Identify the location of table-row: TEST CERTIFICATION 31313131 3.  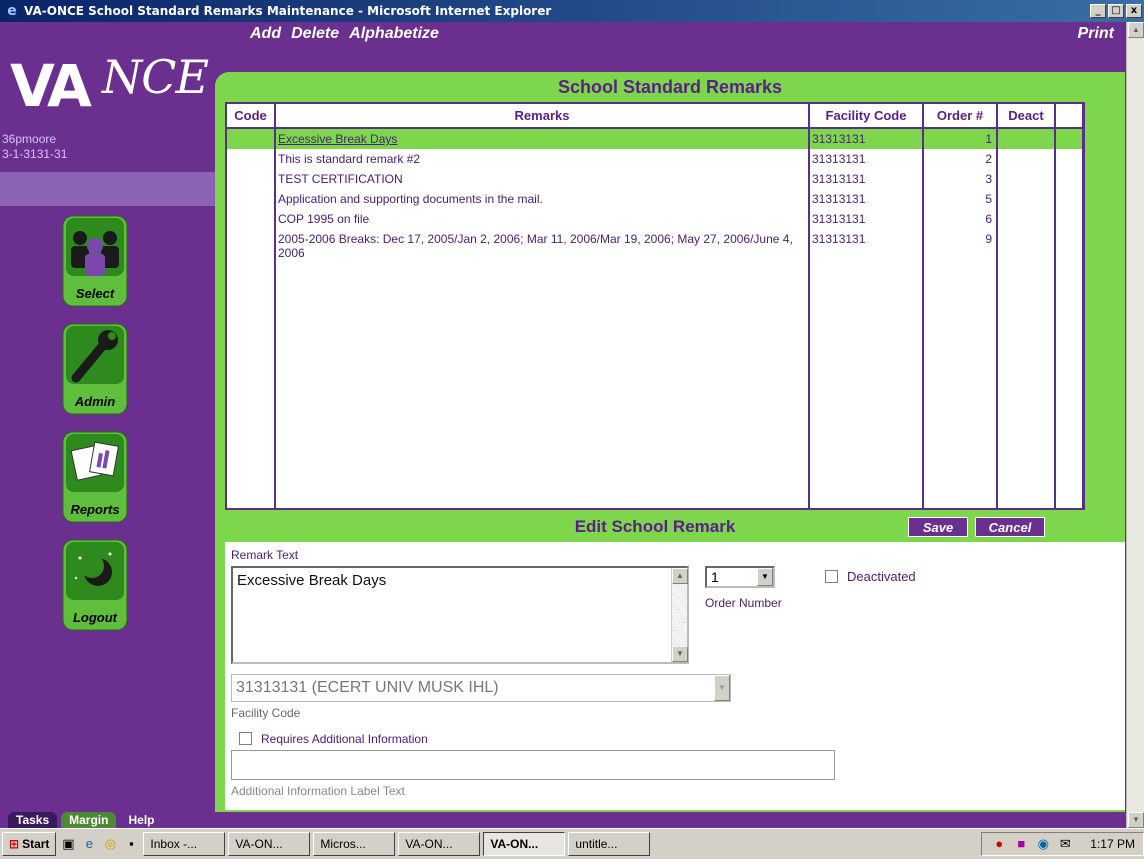
(655, 179).